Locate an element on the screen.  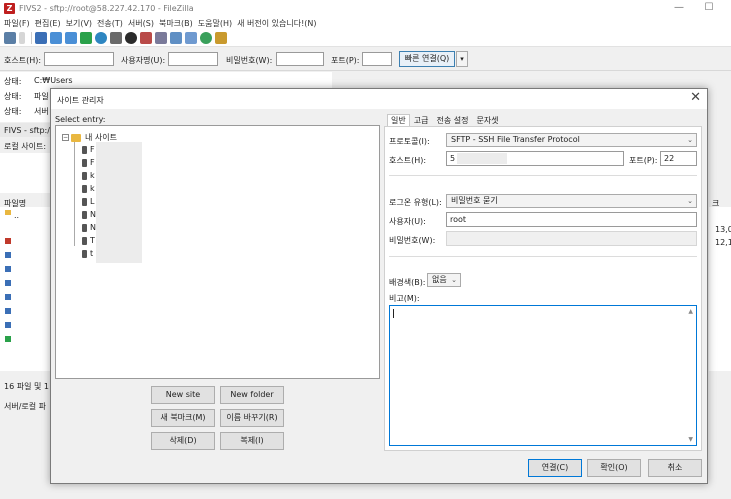
tree-site-item: t is located at coordinates (87, 253).